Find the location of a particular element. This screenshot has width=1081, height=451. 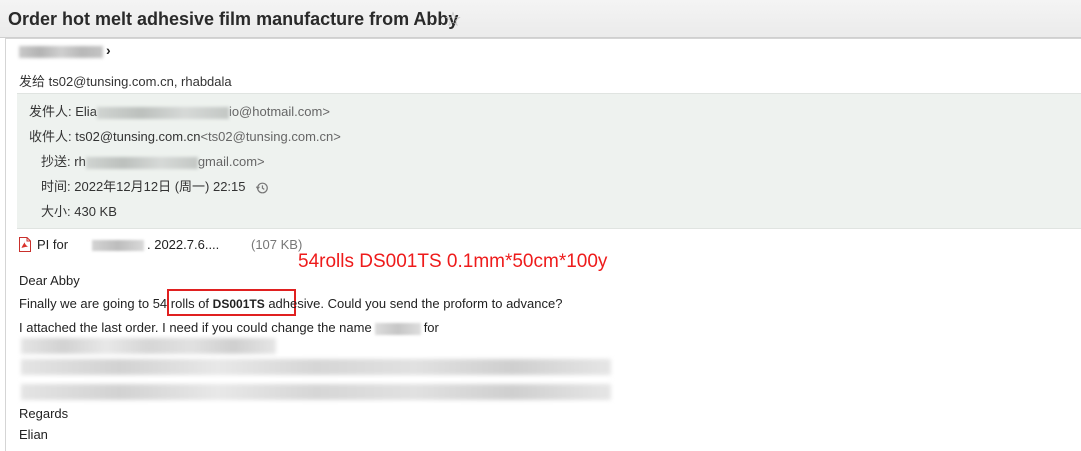

star-icon: ☆ is located at coordinates (453, 19).